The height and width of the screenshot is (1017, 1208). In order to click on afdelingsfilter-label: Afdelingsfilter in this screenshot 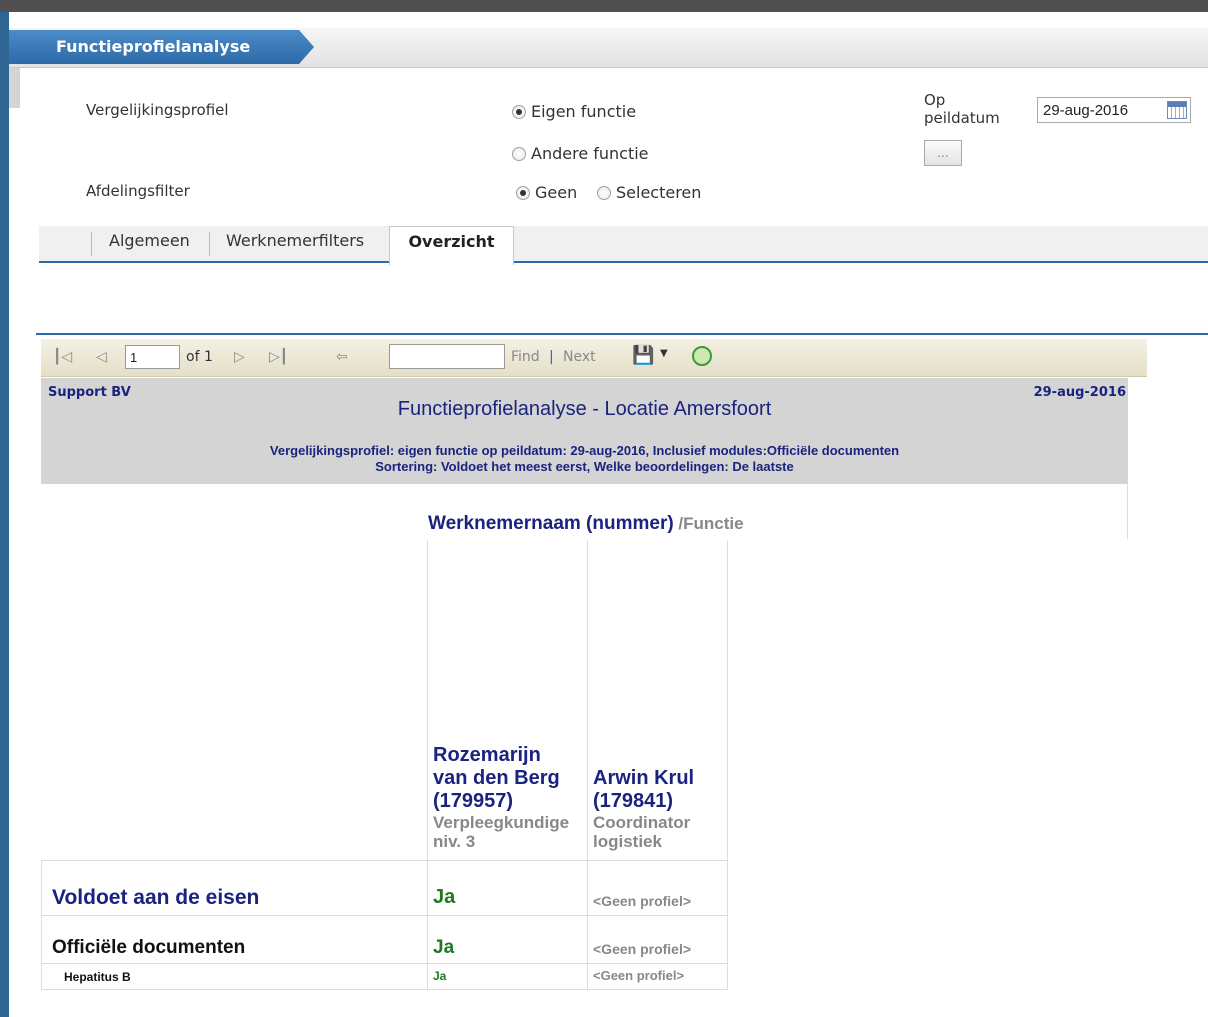, I will do `click(138, 191)`.